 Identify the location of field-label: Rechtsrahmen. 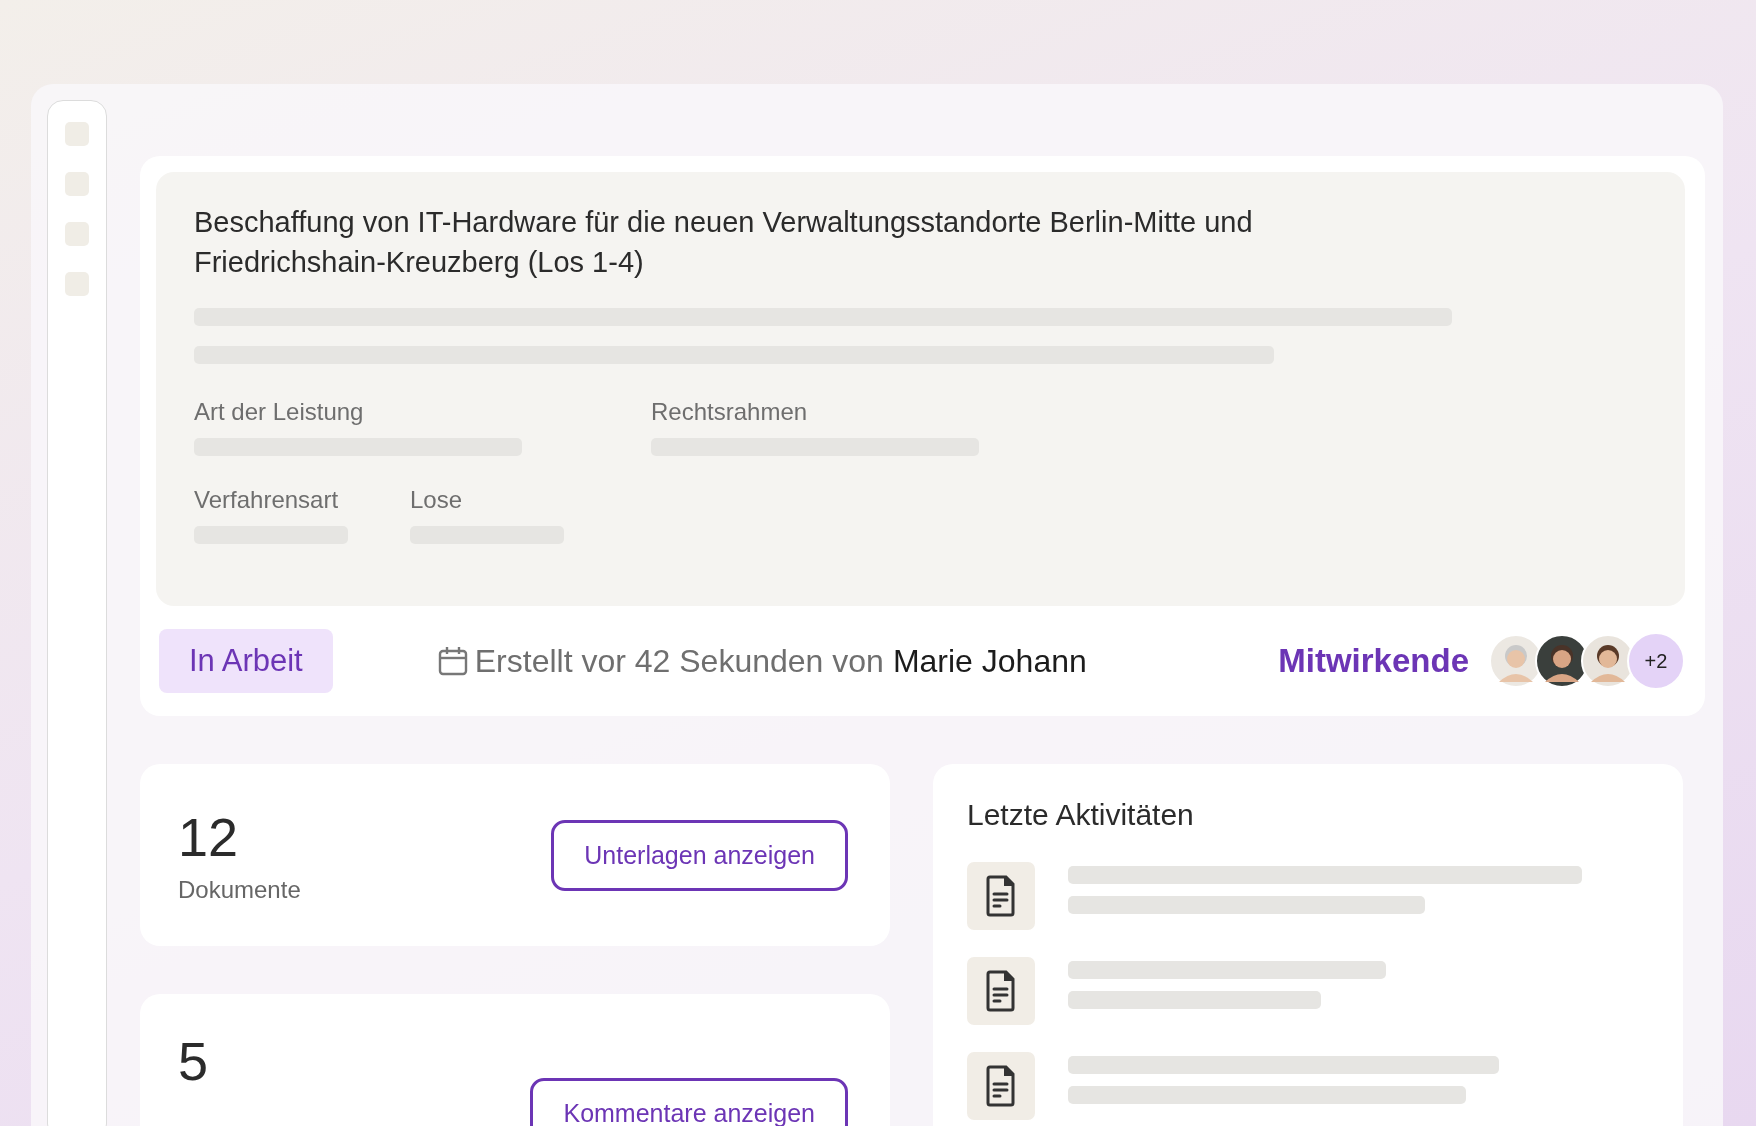
(730, 412).